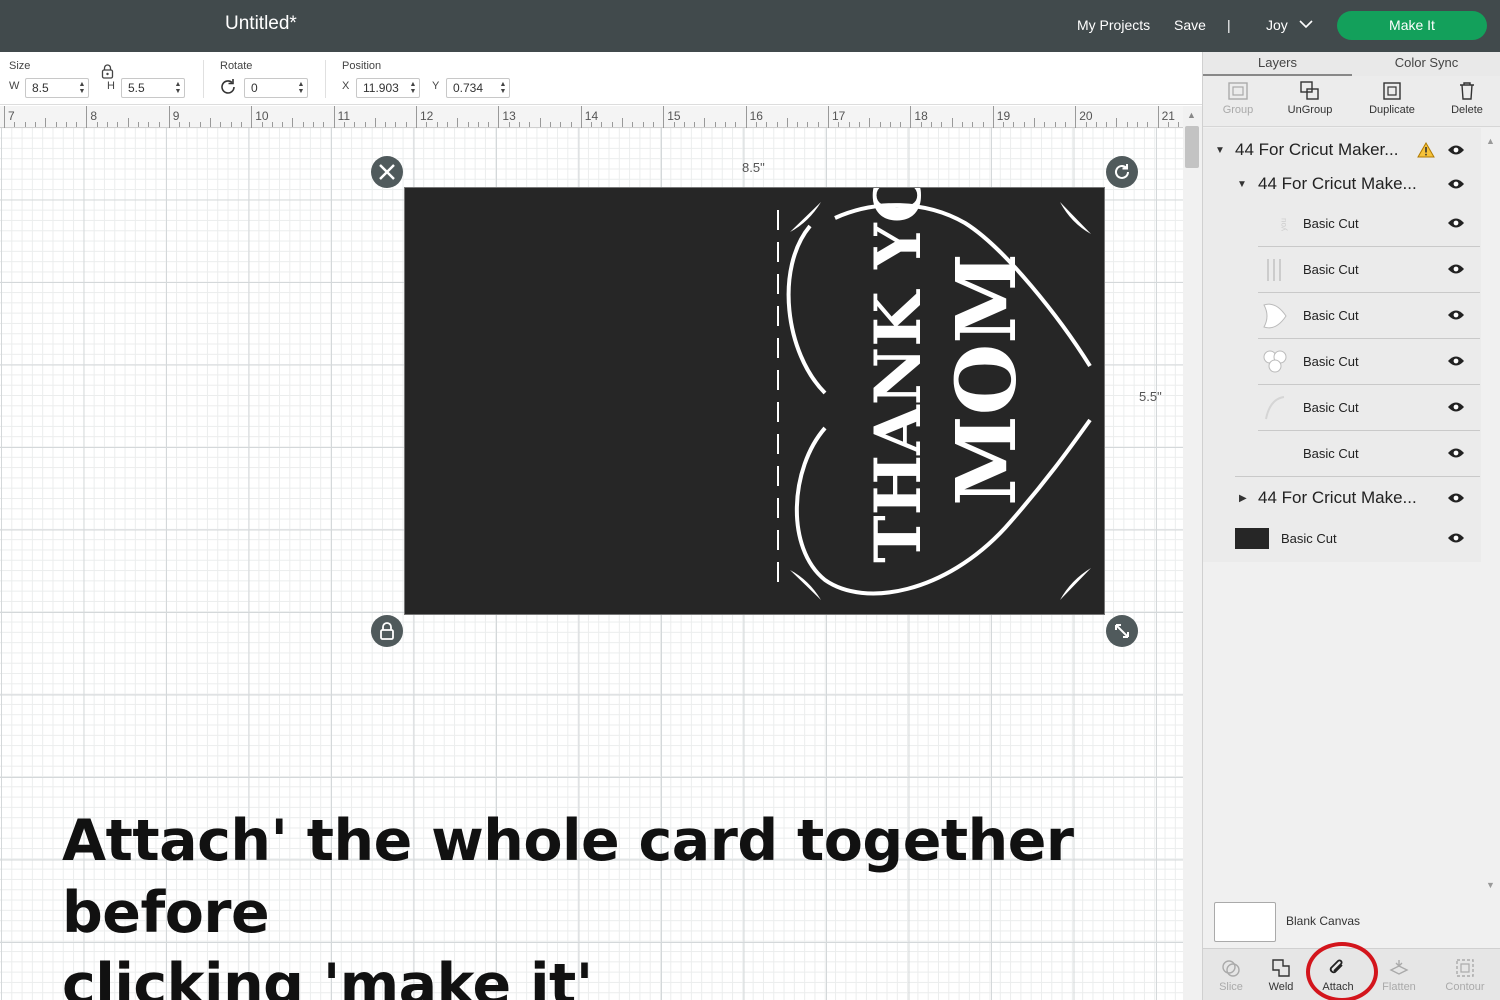  Describe the element at coordinates (1245, 922) in the screenshot. I see `blank-canvas-swatch` at that location.